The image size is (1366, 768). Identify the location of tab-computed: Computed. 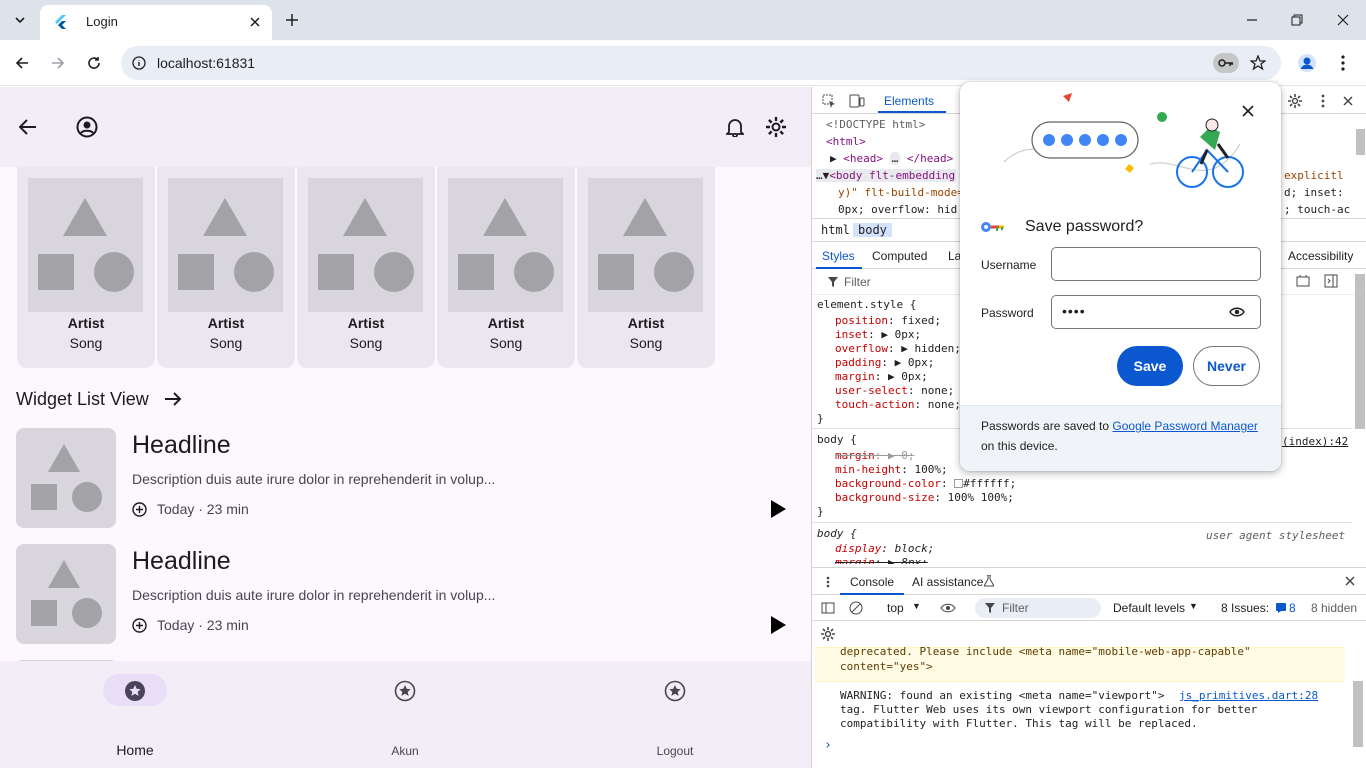
(899, 256).